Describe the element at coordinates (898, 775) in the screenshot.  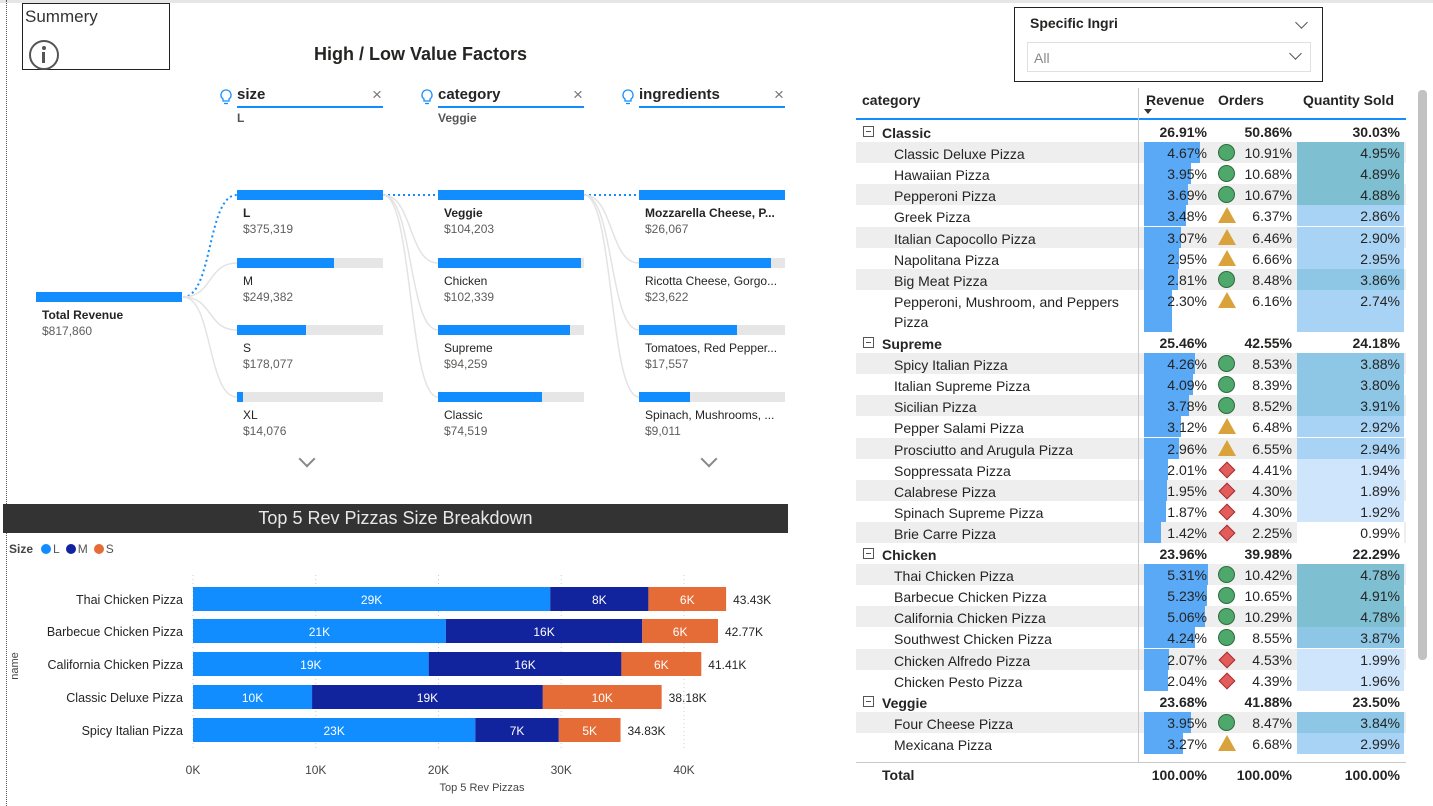
I see `total-label: Total` at that location.